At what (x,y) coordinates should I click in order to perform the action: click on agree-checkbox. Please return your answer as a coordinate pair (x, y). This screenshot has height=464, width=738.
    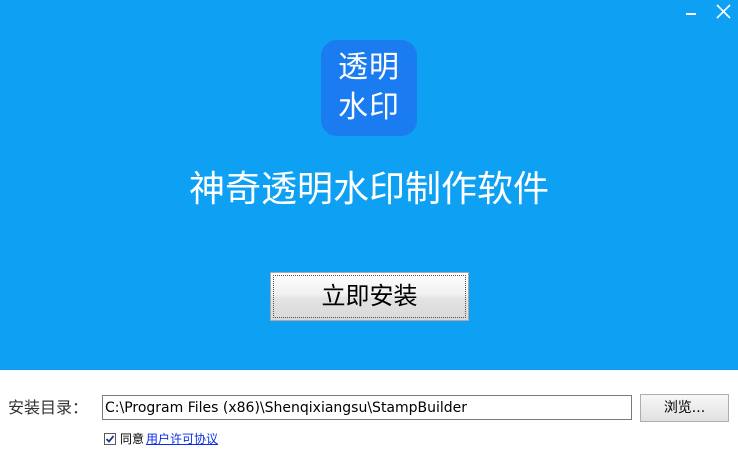
    Looking at the image, I should click on (110, 439).